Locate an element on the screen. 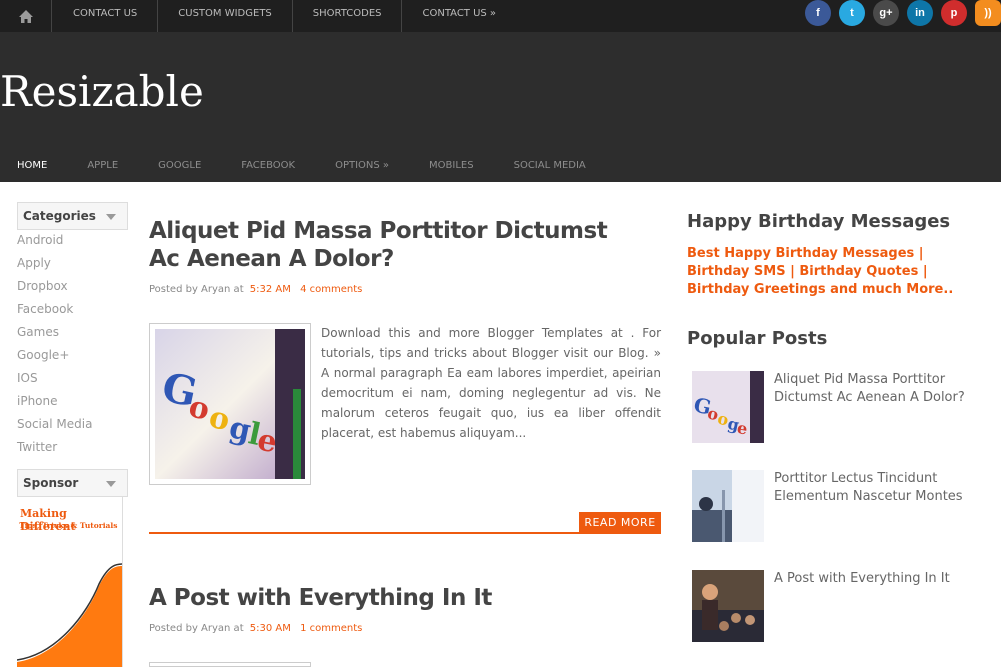 This screenshot has height=667, width=1001. post-title: A Post with Everything In It is located at coordinates (379, 598).